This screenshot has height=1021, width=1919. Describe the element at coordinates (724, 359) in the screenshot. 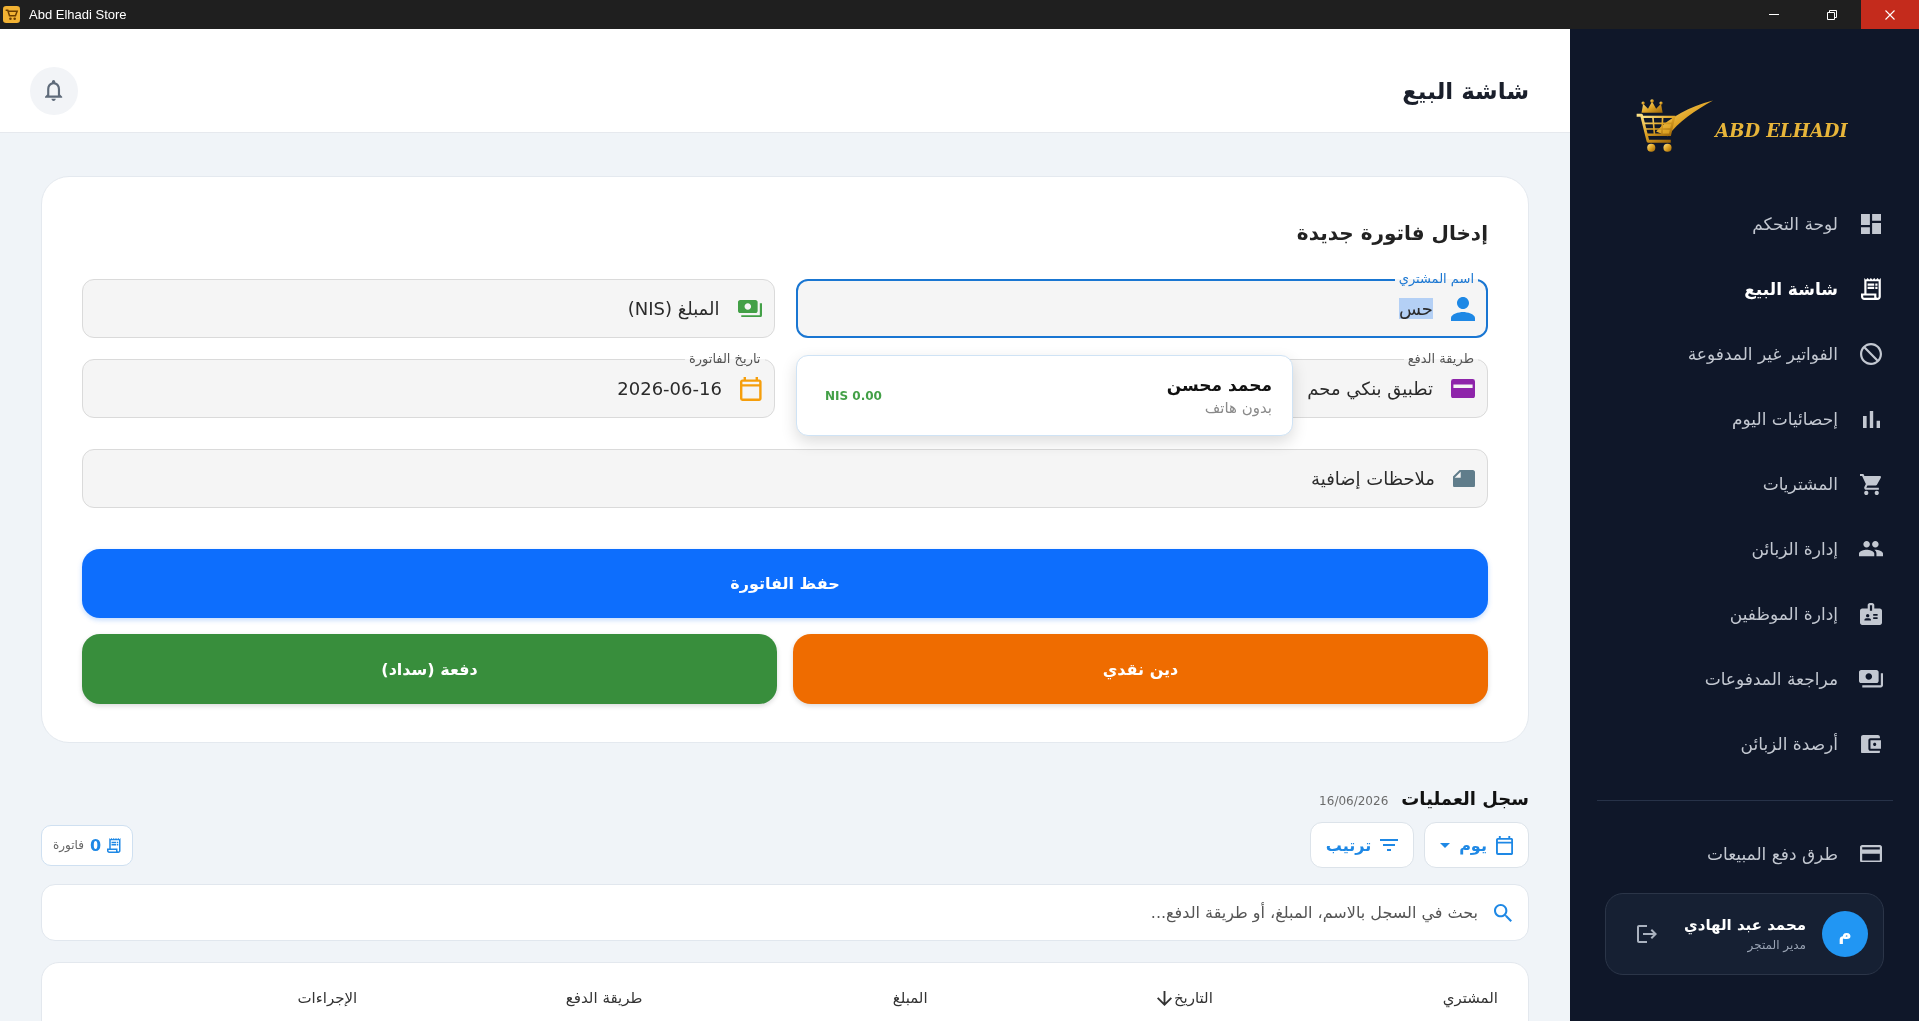

I see `field-label: تاريخ الفاتورة` at that location.